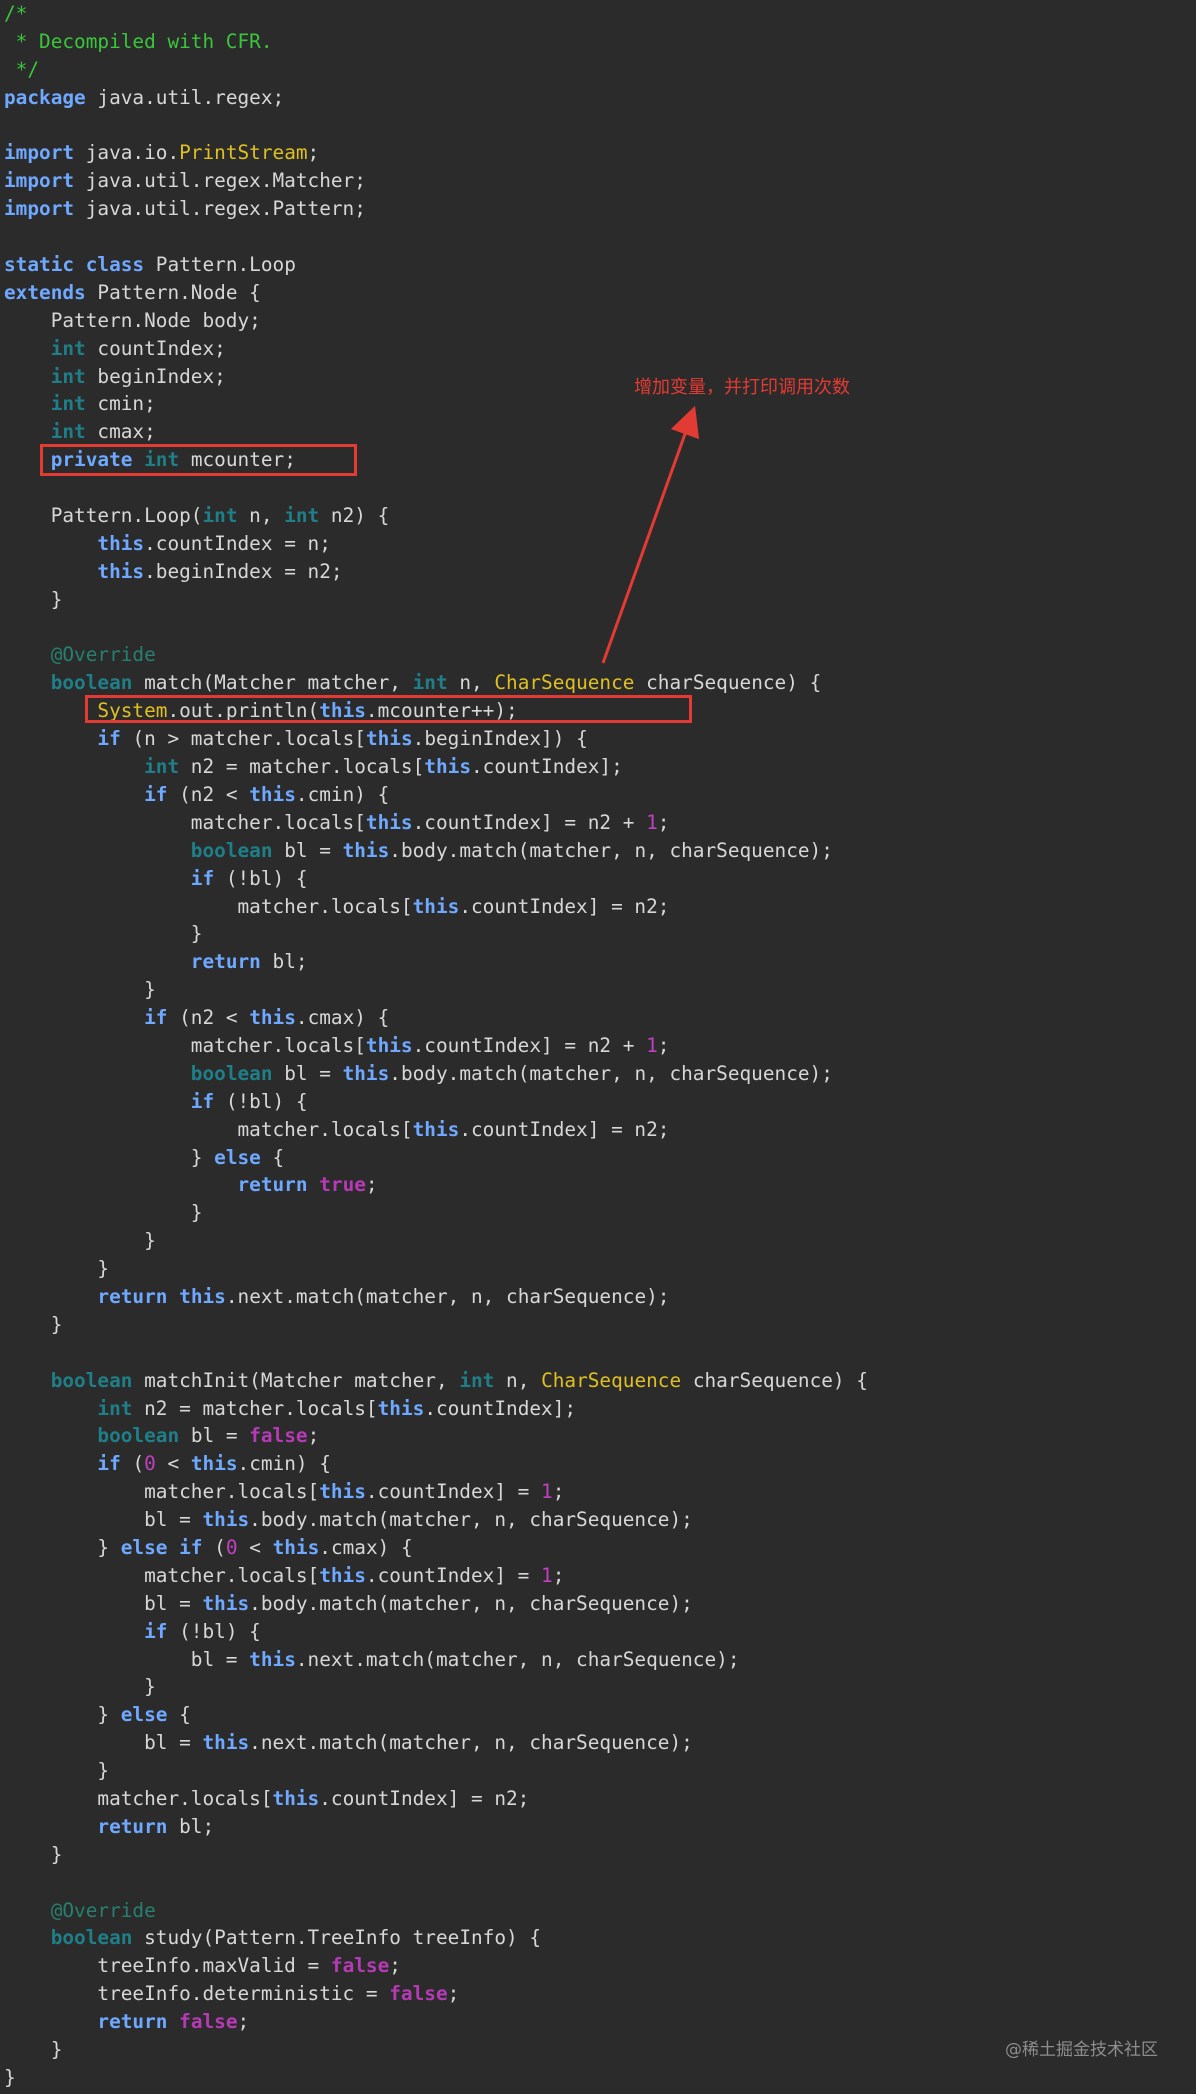 The height and width of the screenshot is (2094, 1196). I want to click on annotation-note: 增加变量，并打印调用次数, so click(742, 387).